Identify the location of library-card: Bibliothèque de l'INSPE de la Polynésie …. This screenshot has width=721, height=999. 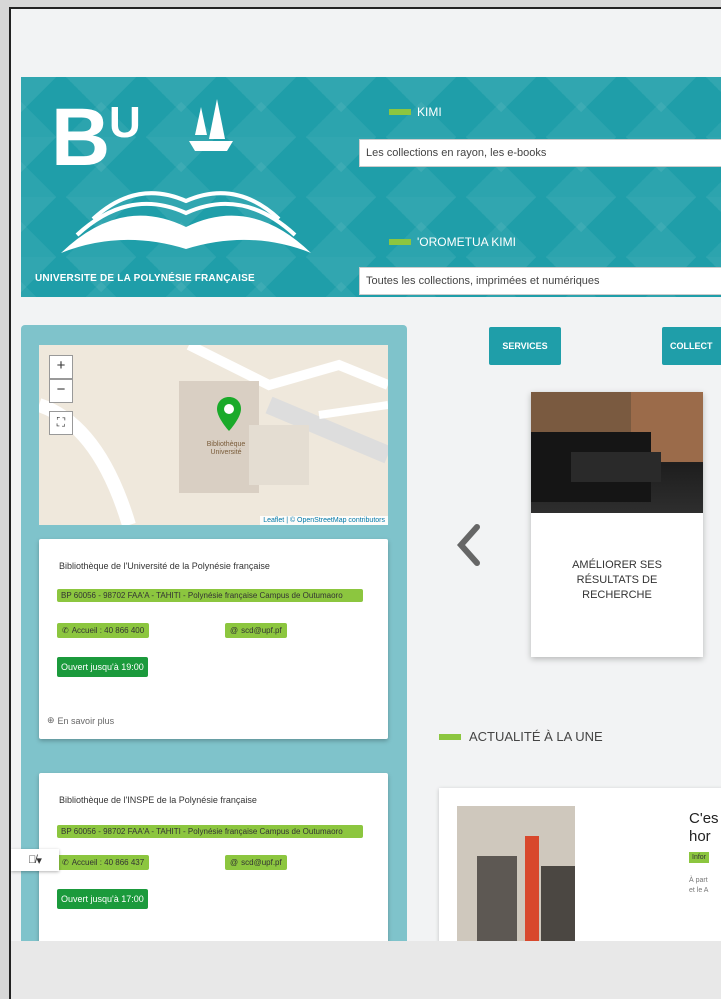
(213, 857).